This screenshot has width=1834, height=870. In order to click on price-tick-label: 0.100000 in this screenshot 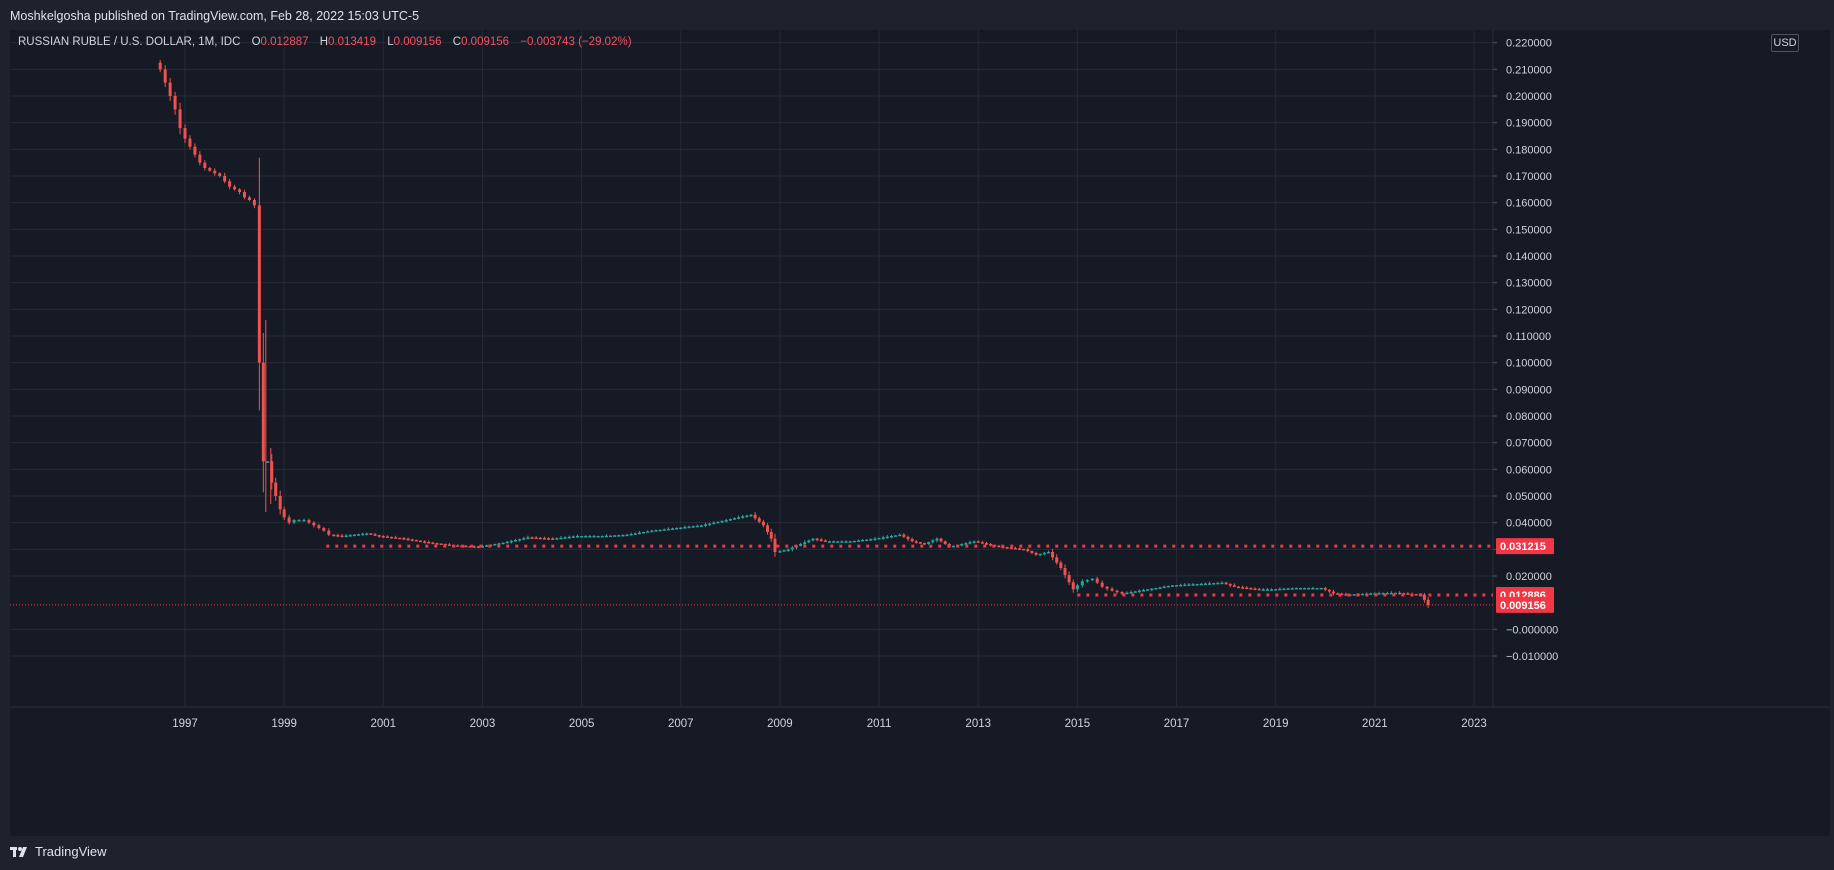, I will do `click(1529, 364)`.